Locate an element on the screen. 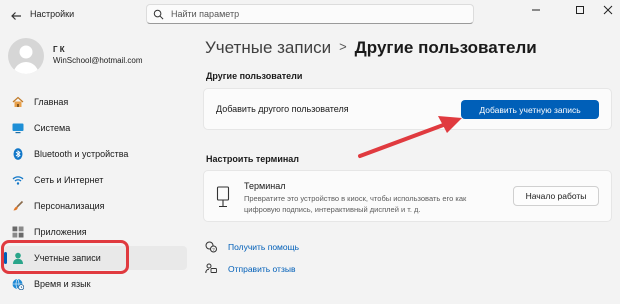 The image size is (620, 304). user-email: WinSchool@hotmail.com is located at coordinates (98, 60).